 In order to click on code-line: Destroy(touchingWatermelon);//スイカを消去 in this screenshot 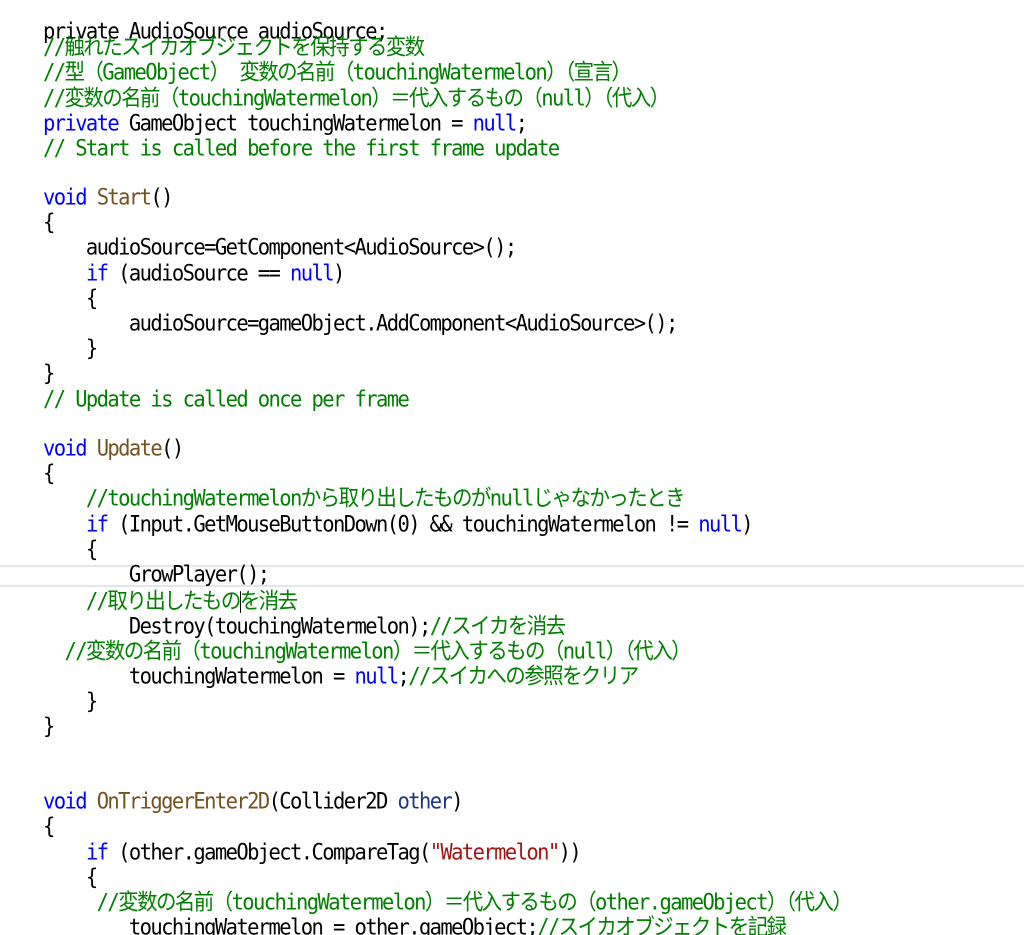, I will do `click(283, 612)`.